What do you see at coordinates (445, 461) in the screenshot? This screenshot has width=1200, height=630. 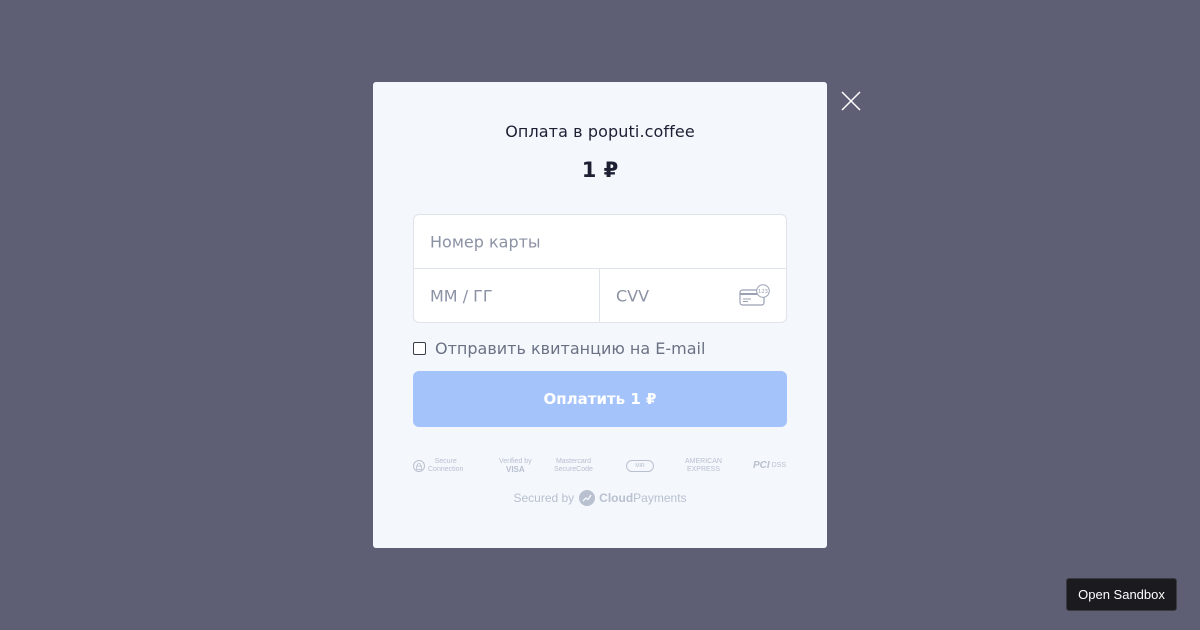 I see `badge-line: Secure` at bounding box center [445, 461].